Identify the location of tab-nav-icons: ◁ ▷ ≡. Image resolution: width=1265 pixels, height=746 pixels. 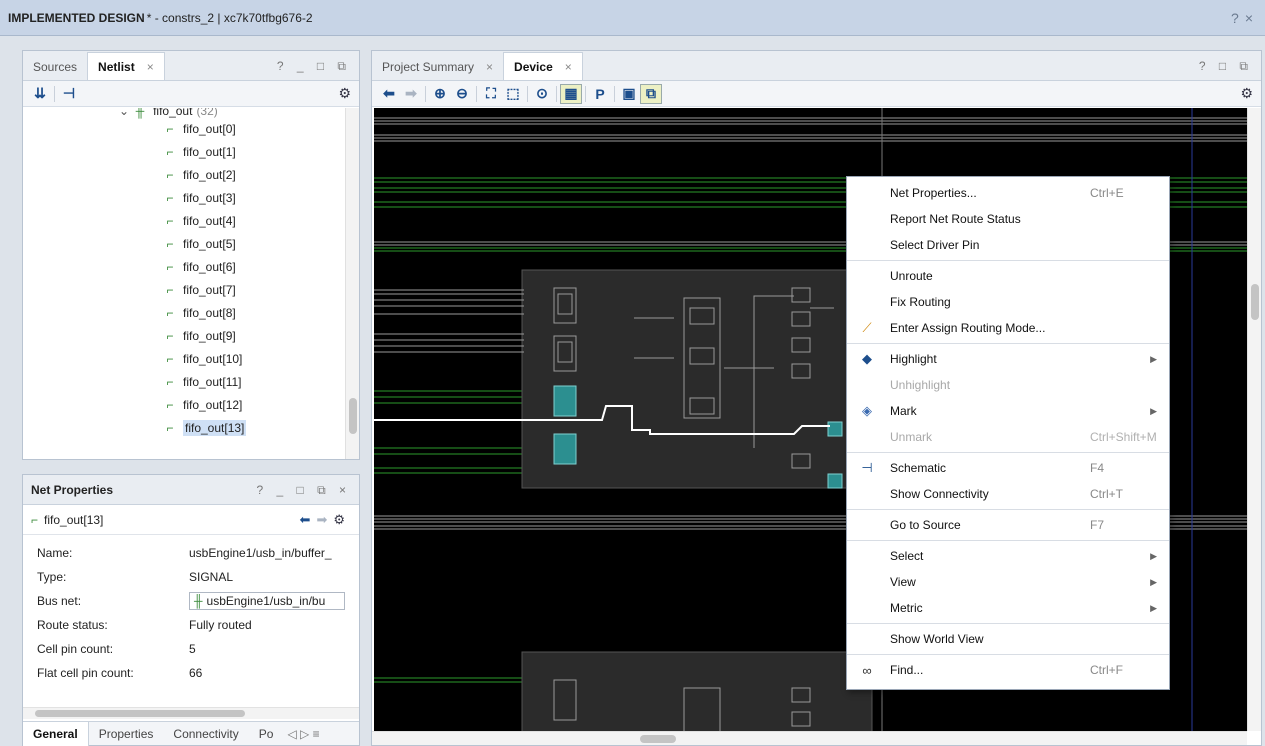
(303, 734).